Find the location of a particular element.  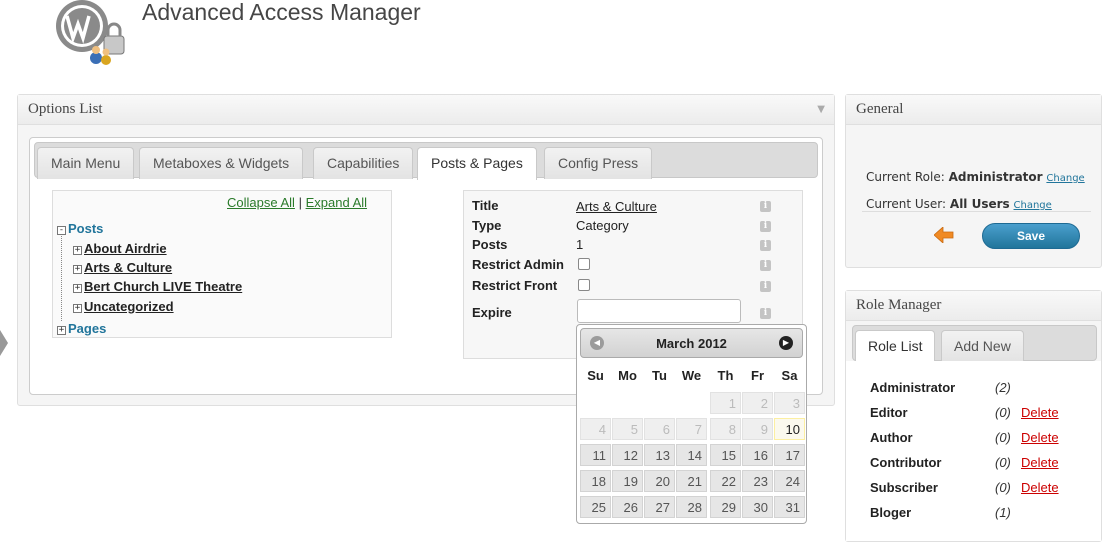

tree-guide-line is located at coordinates (61, 276).